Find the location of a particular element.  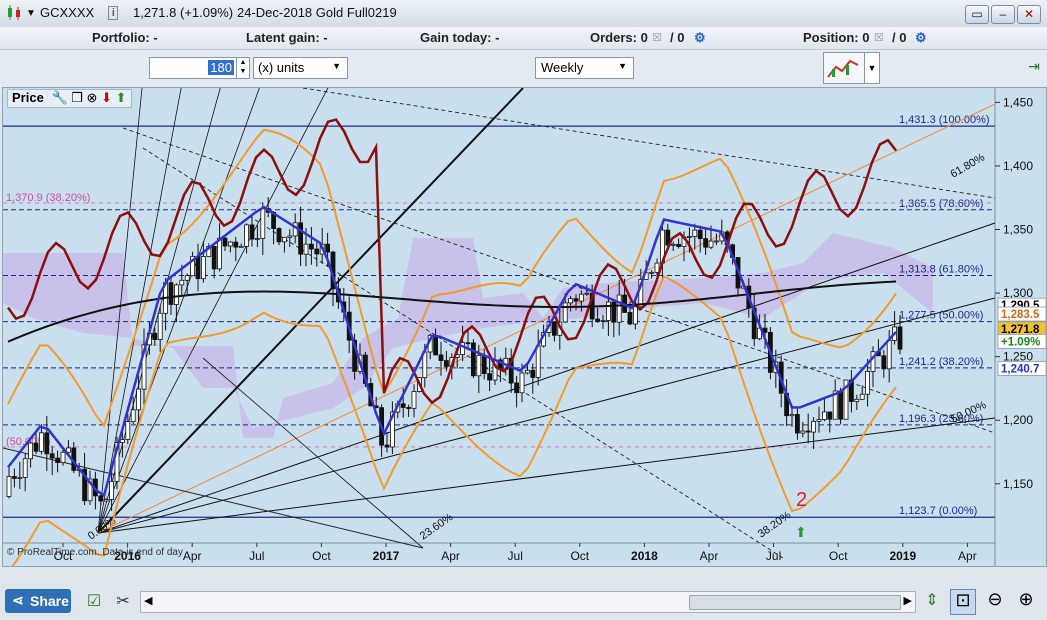

zoom-box-icon: ⊡ is located at coordinates (963, 602).